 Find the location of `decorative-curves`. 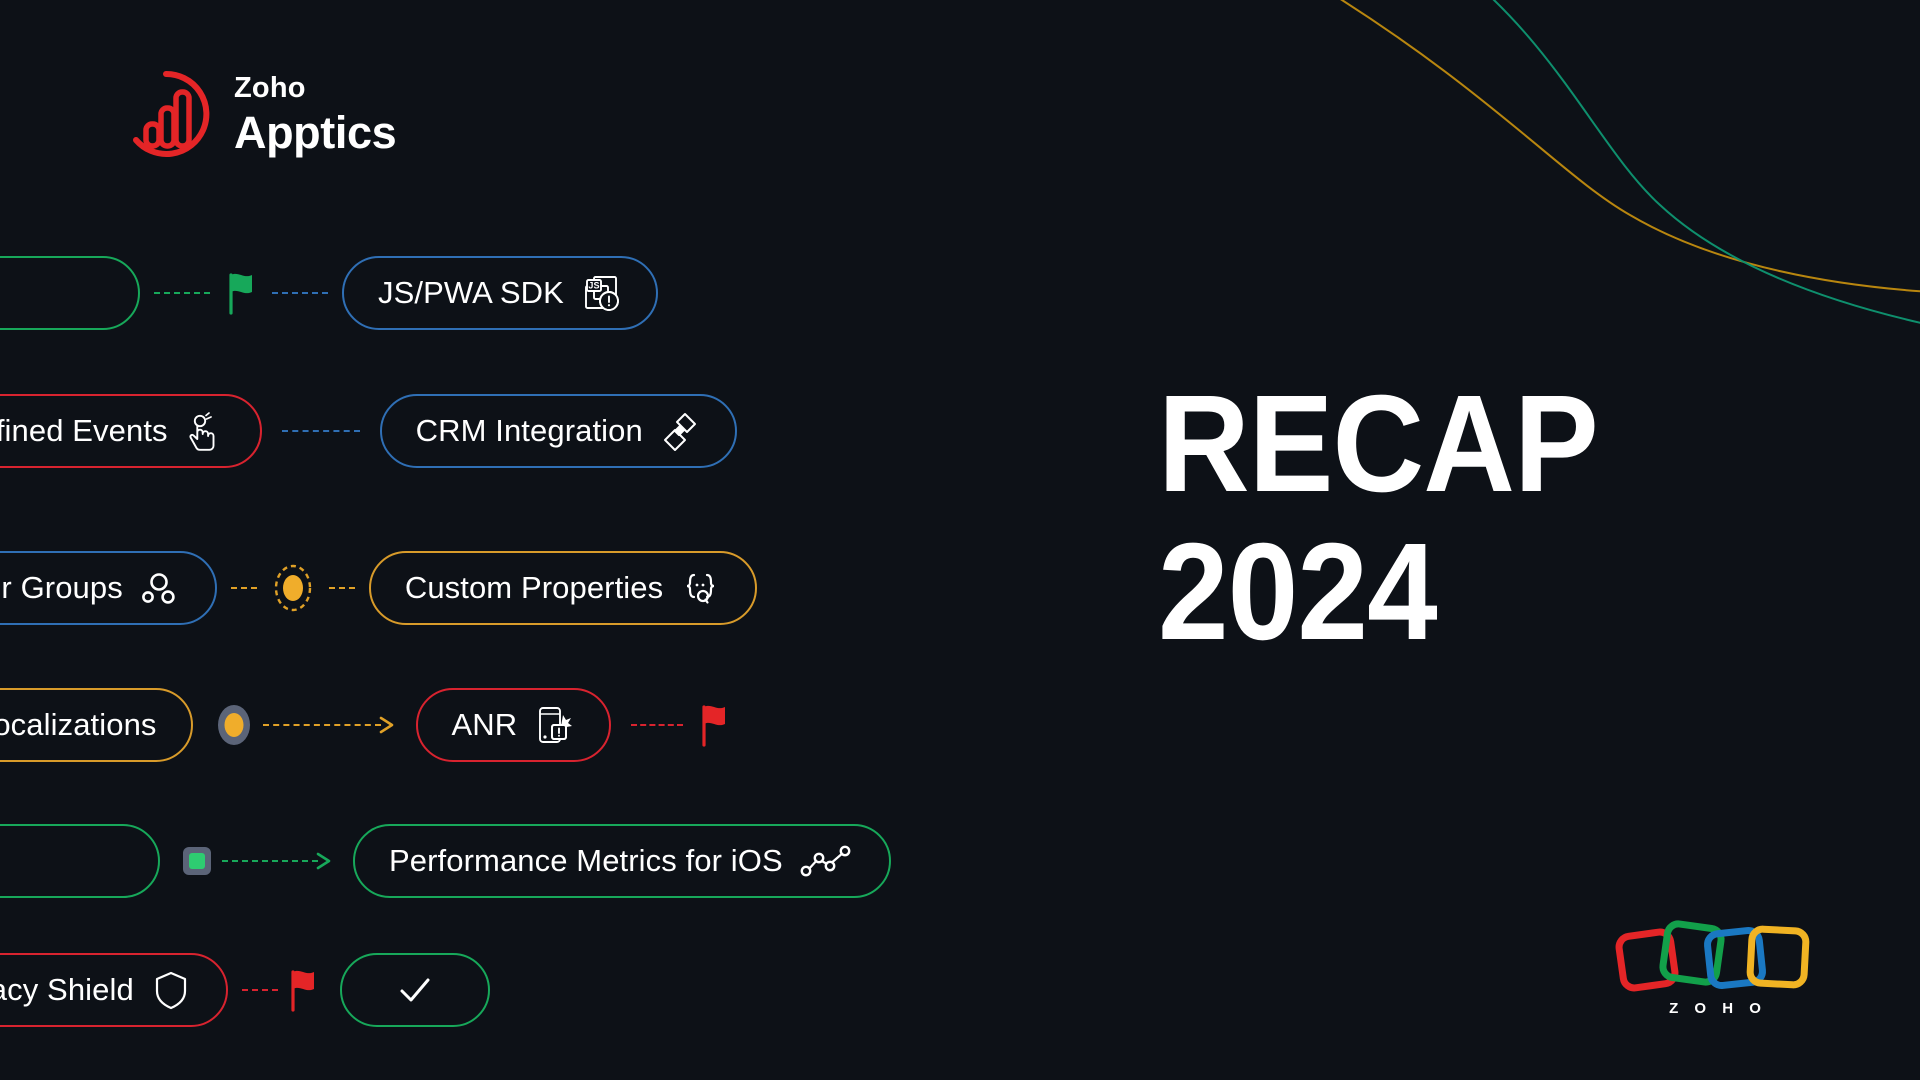

decorative-curves is located at coordinates (1630, 162).